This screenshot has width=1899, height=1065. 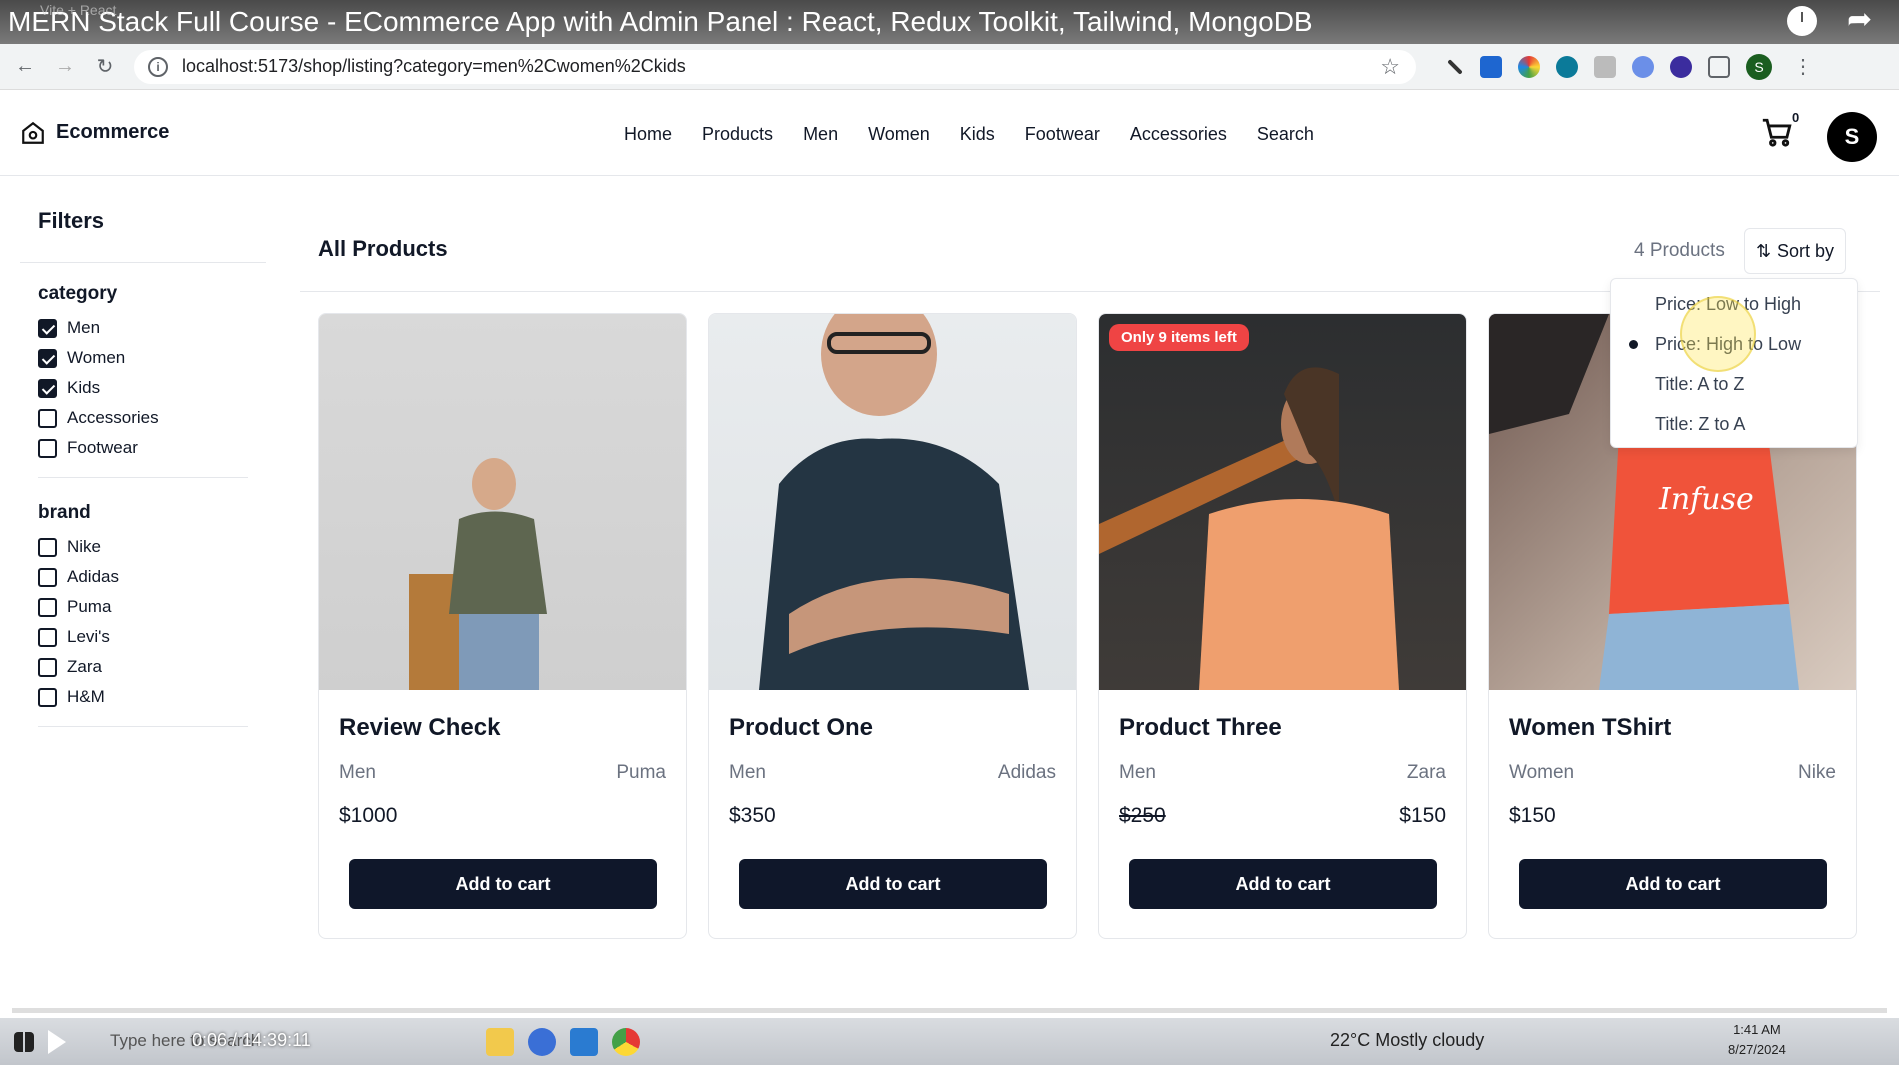 What do you see at coordinates (96, 357) in the screenshot?
I see `filter-option-label: Women` at bounding box center [96, 357].